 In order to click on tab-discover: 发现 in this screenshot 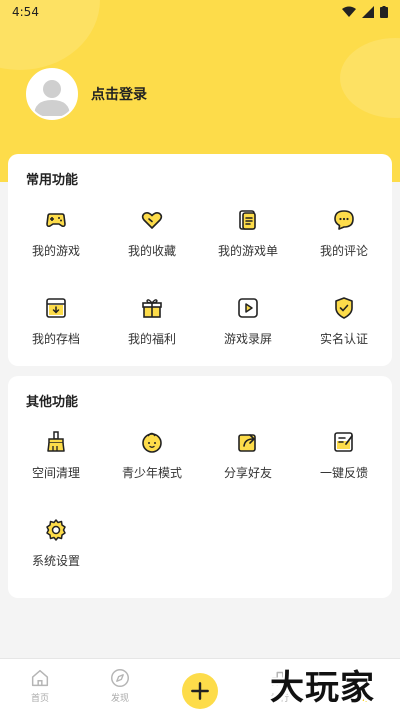, I will do `click(120, 684)`.